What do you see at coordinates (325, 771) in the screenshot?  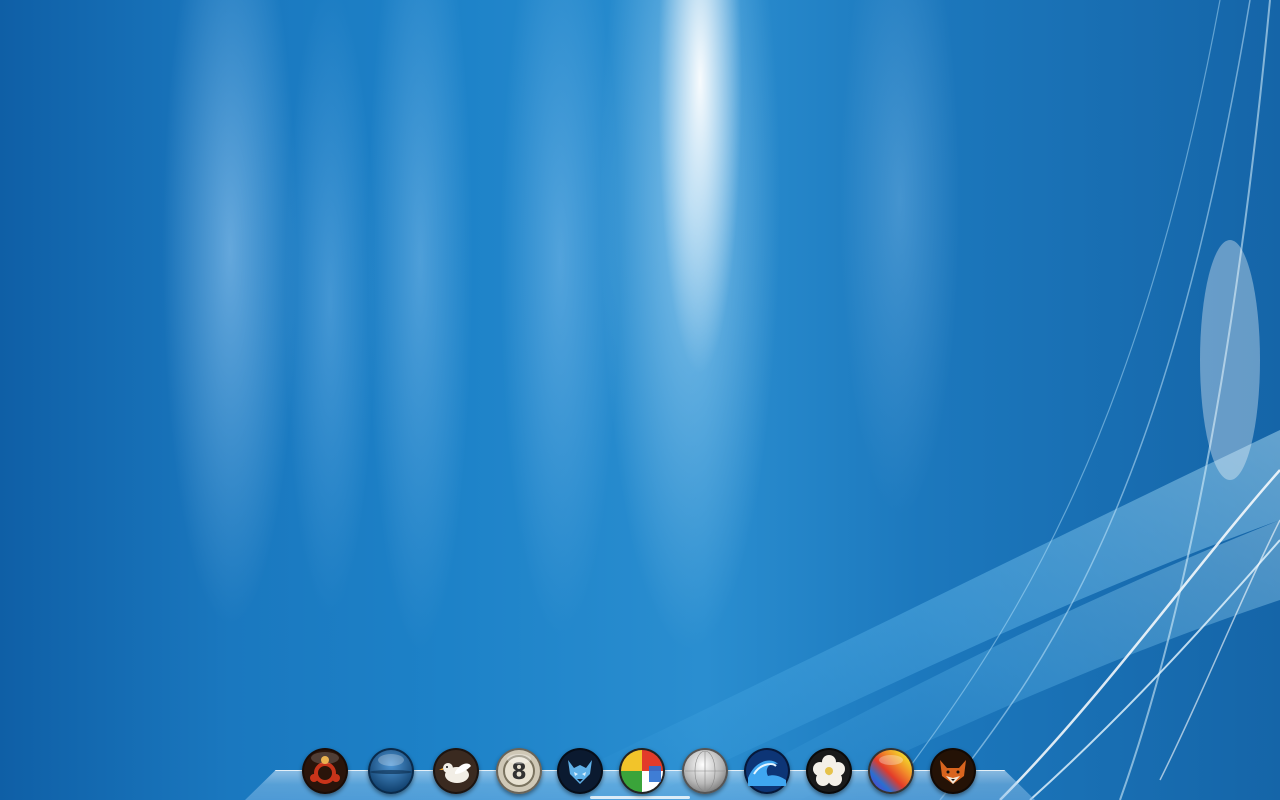 I see `ubuntu-logo-icon` at bounding box center [325, 771].